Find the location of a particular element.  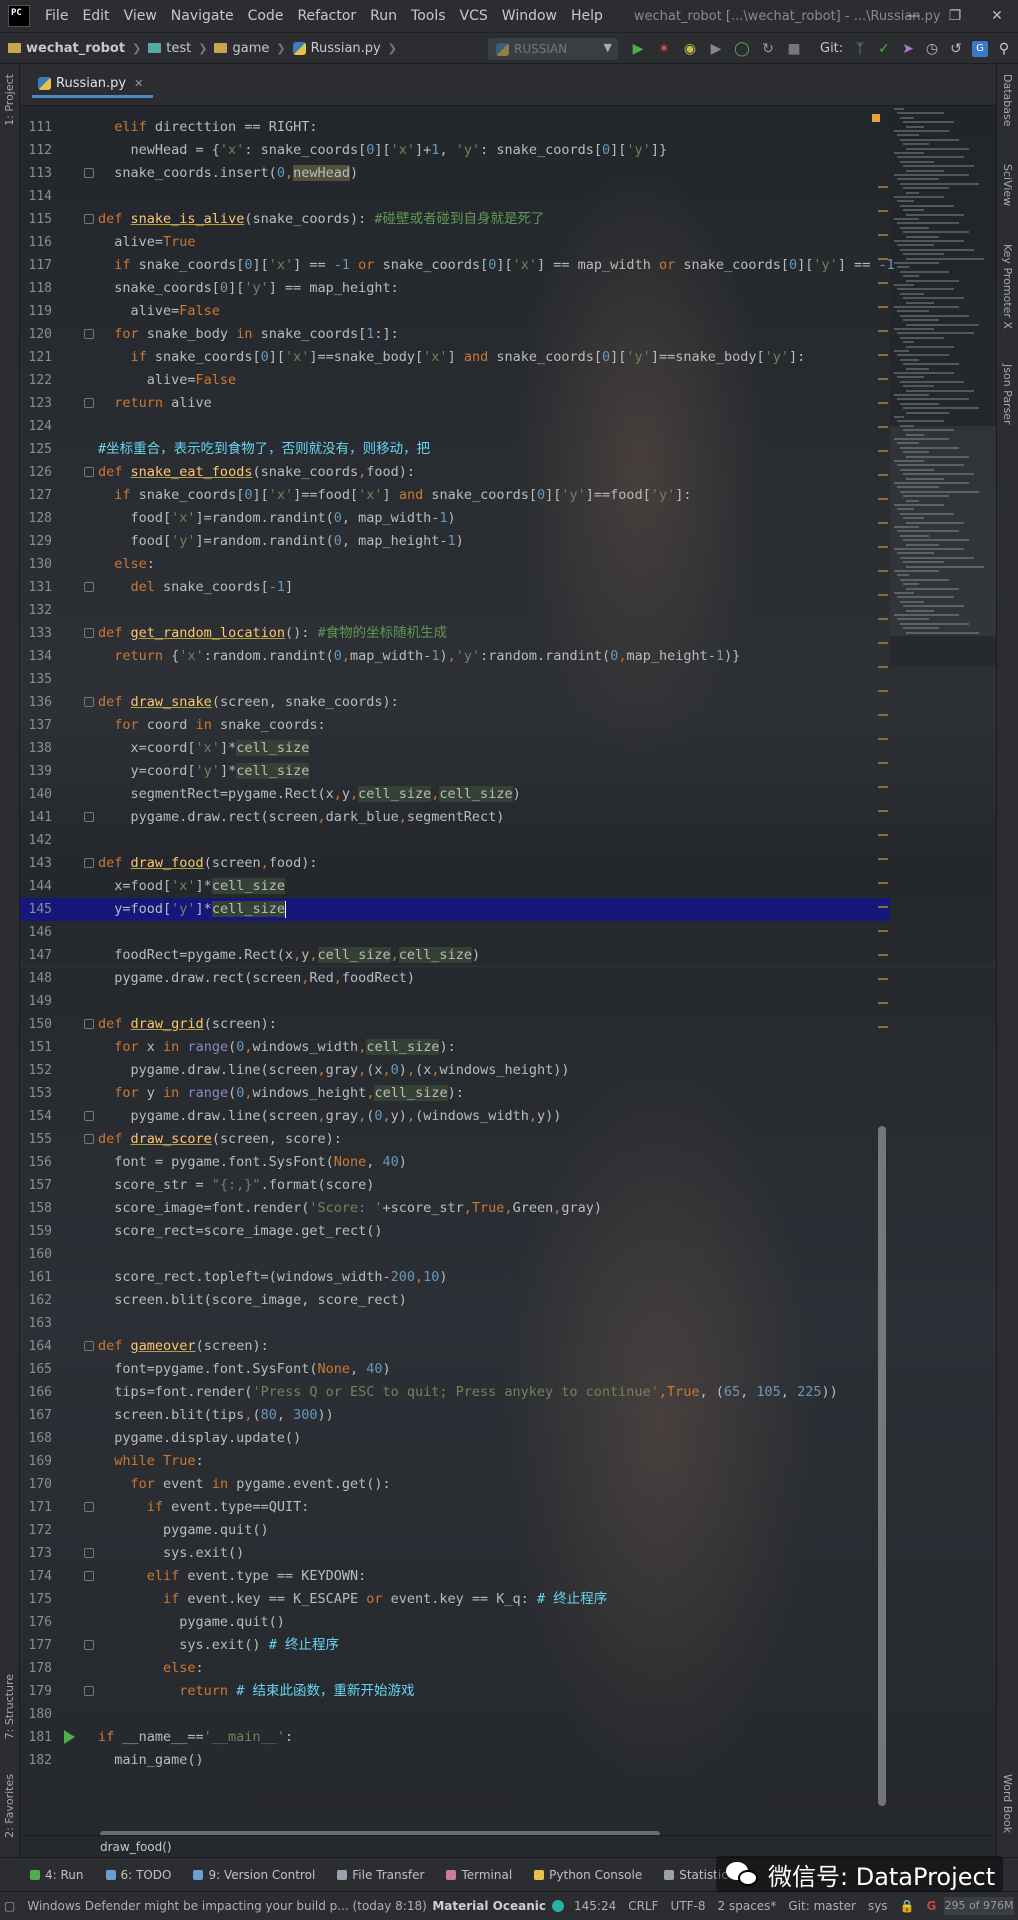

line-number: 176 is located at coordinates (36, 1622).